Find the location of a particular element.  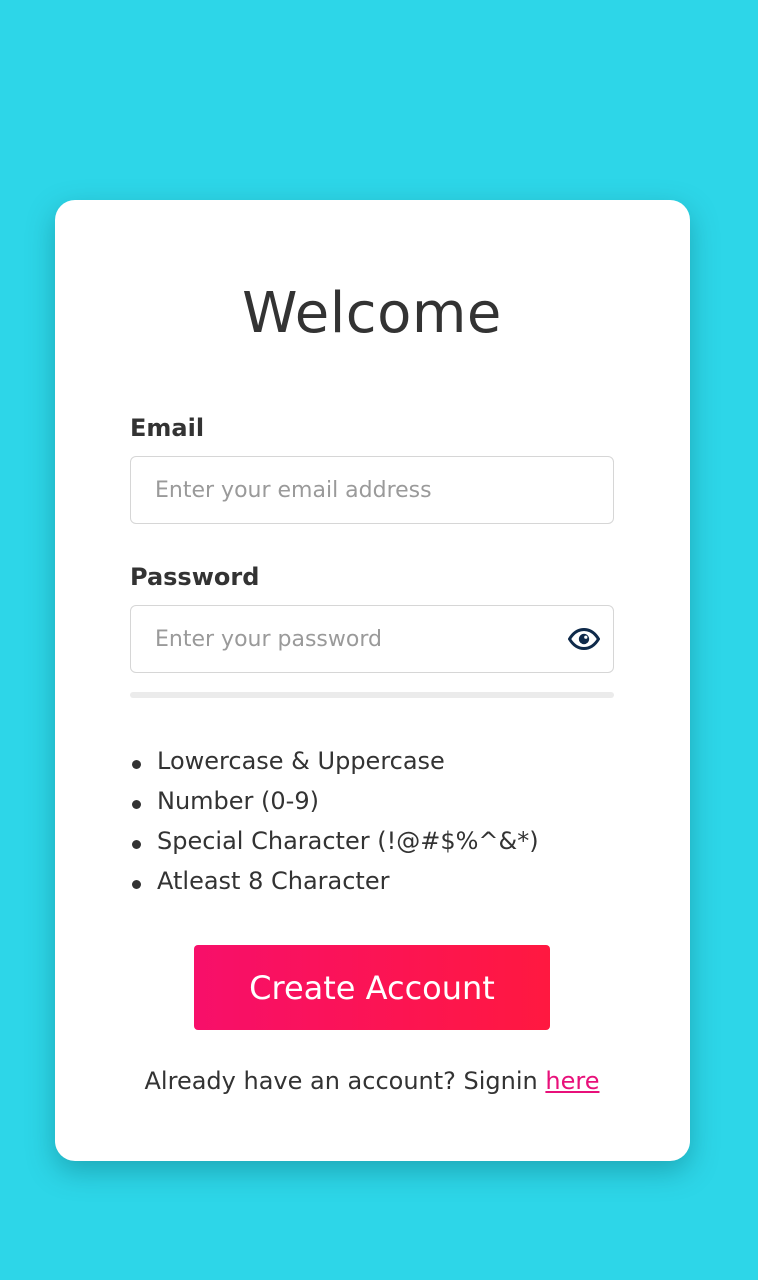

requirement-item: Special Character (!@#$%^&*) is located at coordinates (372, 841).